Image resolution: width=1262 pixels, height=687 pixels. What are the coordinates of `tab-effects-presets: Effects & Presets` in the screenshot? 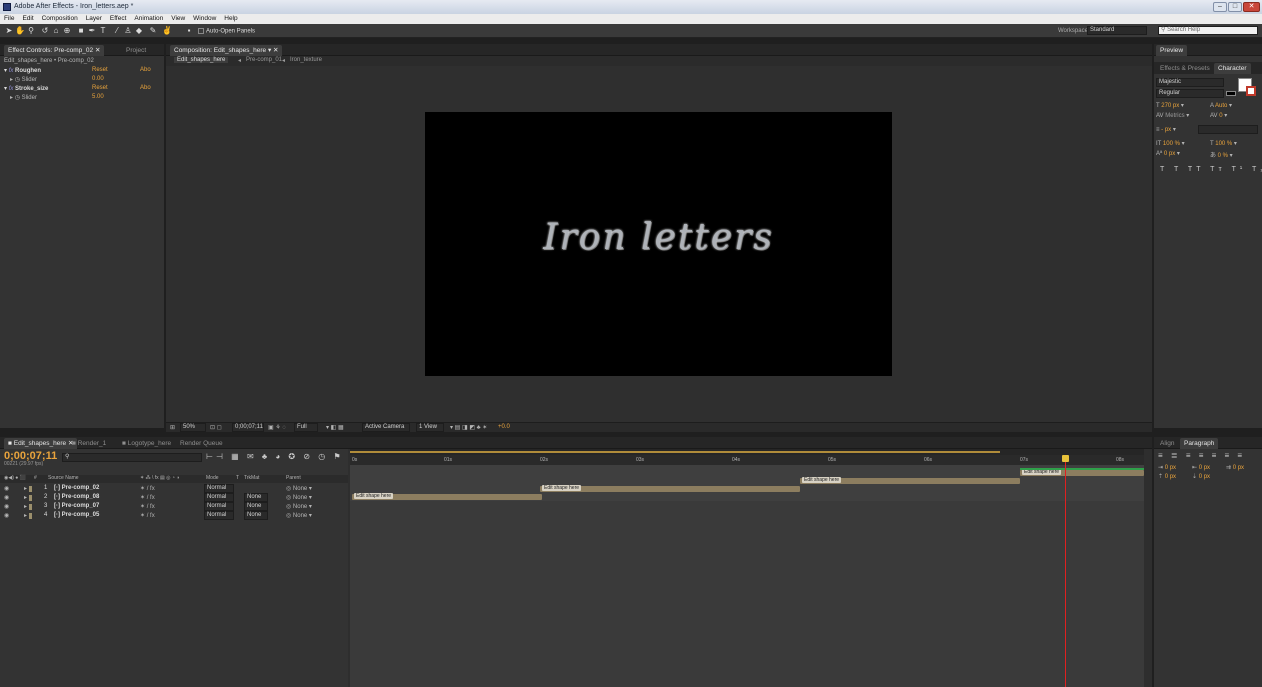 It's located at (1185, 68).